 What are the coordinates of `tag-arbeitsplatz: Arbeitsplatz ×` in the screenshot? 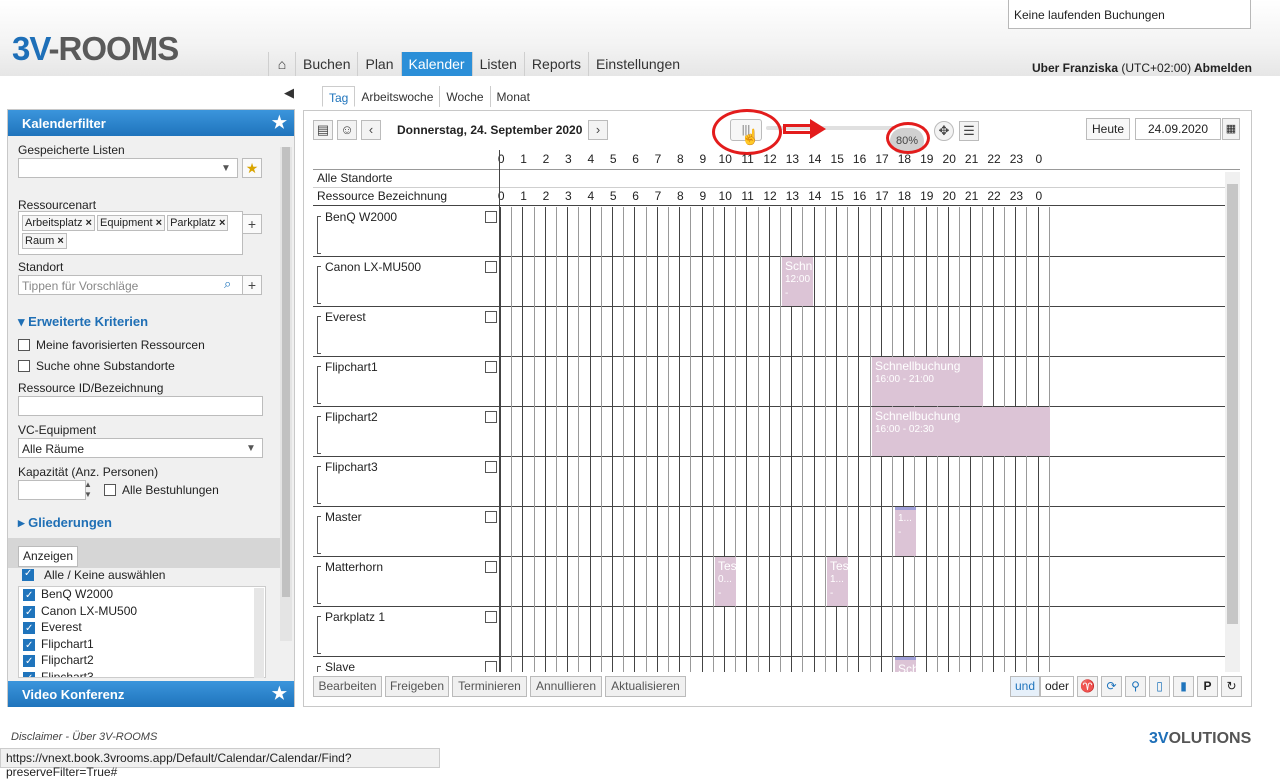 It's located at (58, 223).